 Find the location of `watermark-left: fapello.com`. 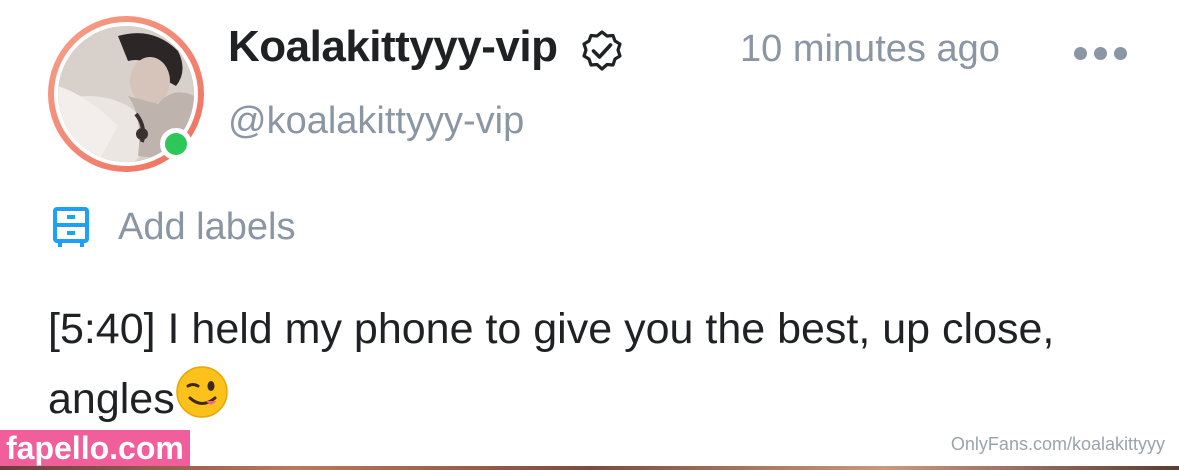

watermark-left: fapello.com is located at coordinates (95, 448).